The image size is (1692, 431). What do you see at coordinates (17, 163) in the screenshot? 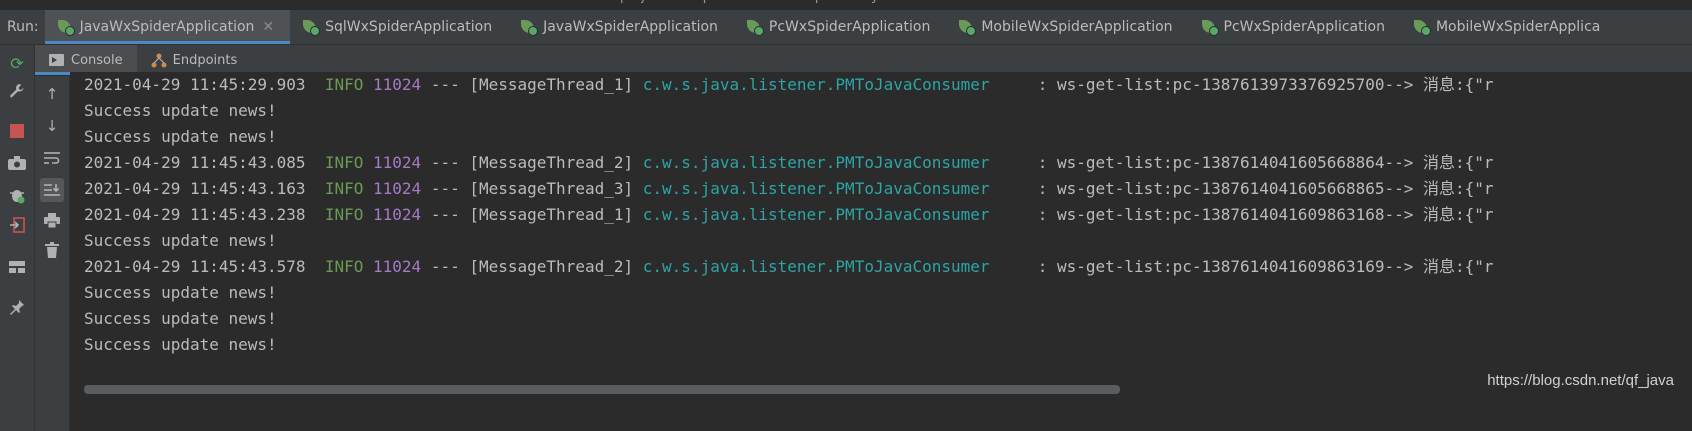
I see `camera-icon` at bounding box center [17, 163].